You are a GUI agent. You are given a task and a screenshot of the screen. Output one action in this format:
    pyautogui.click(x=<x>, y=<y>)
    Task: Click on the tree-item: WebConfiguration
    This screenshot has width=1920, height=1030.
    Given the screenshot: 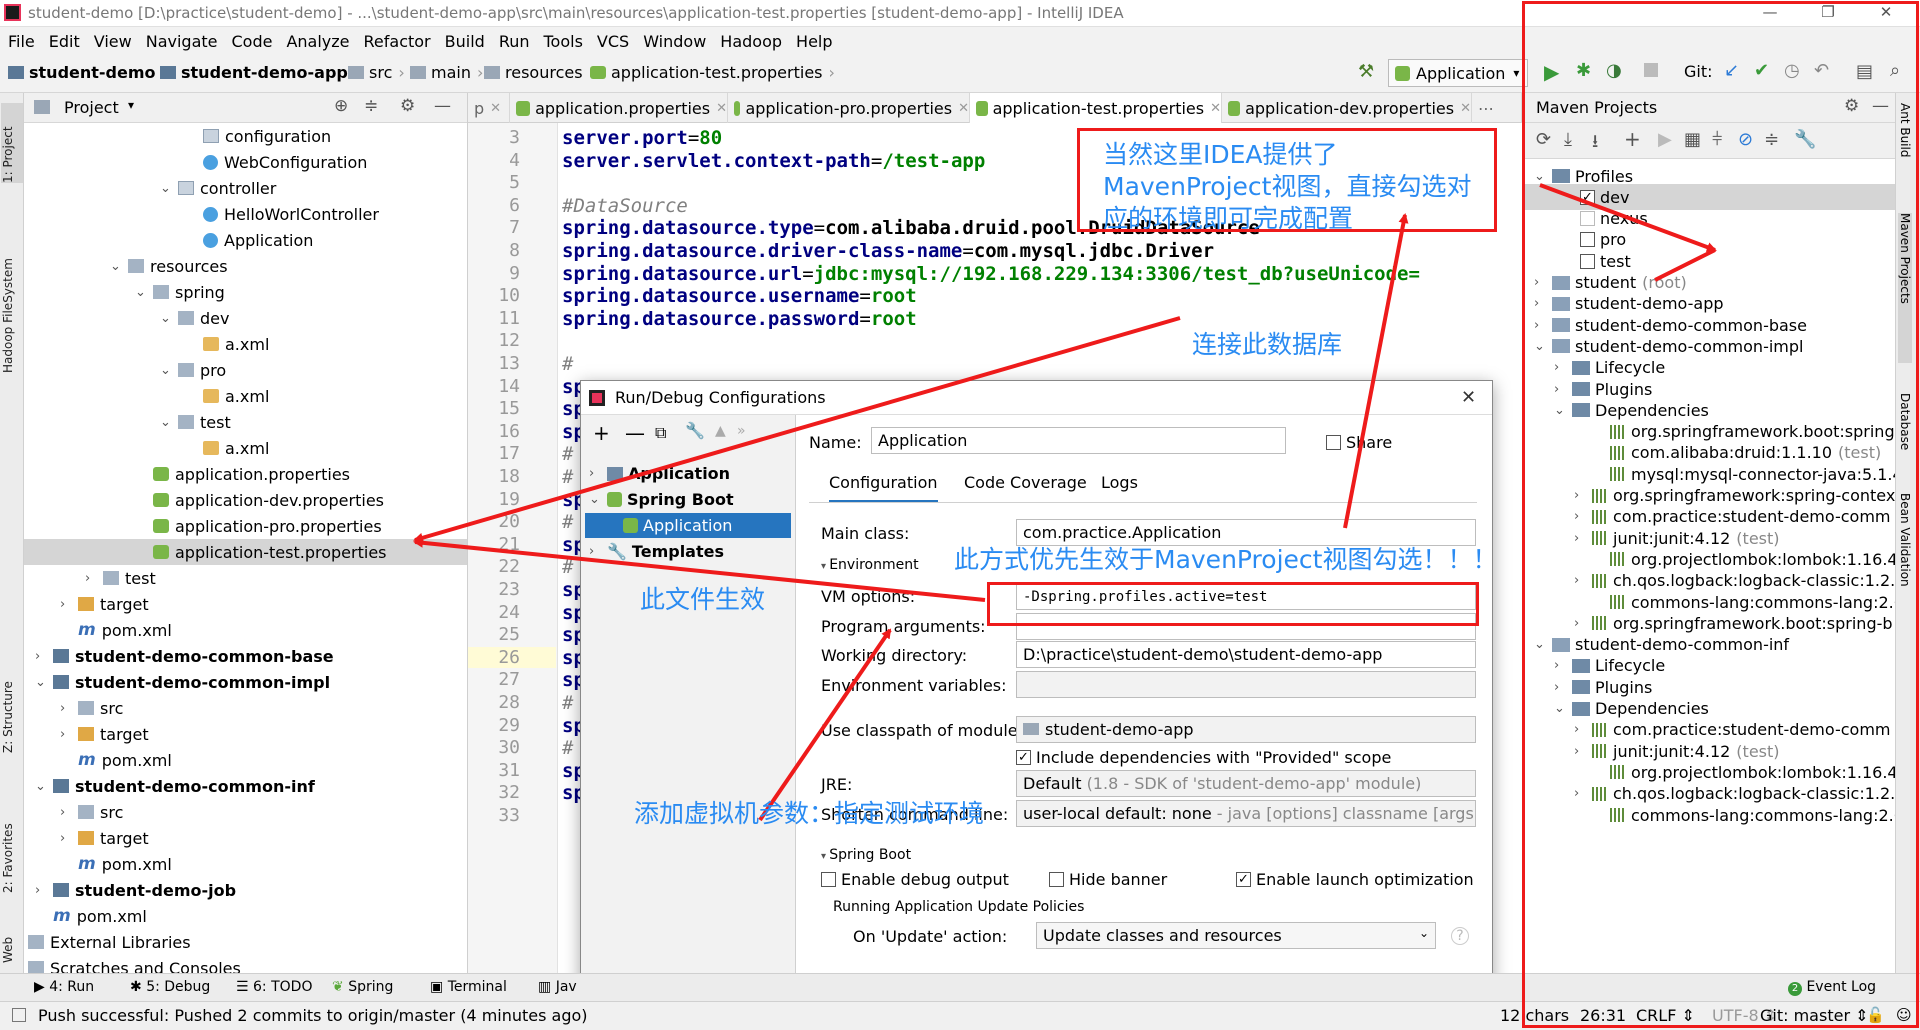 What is the action you would take?
    pyautogui.click(x=285, y=162)
    